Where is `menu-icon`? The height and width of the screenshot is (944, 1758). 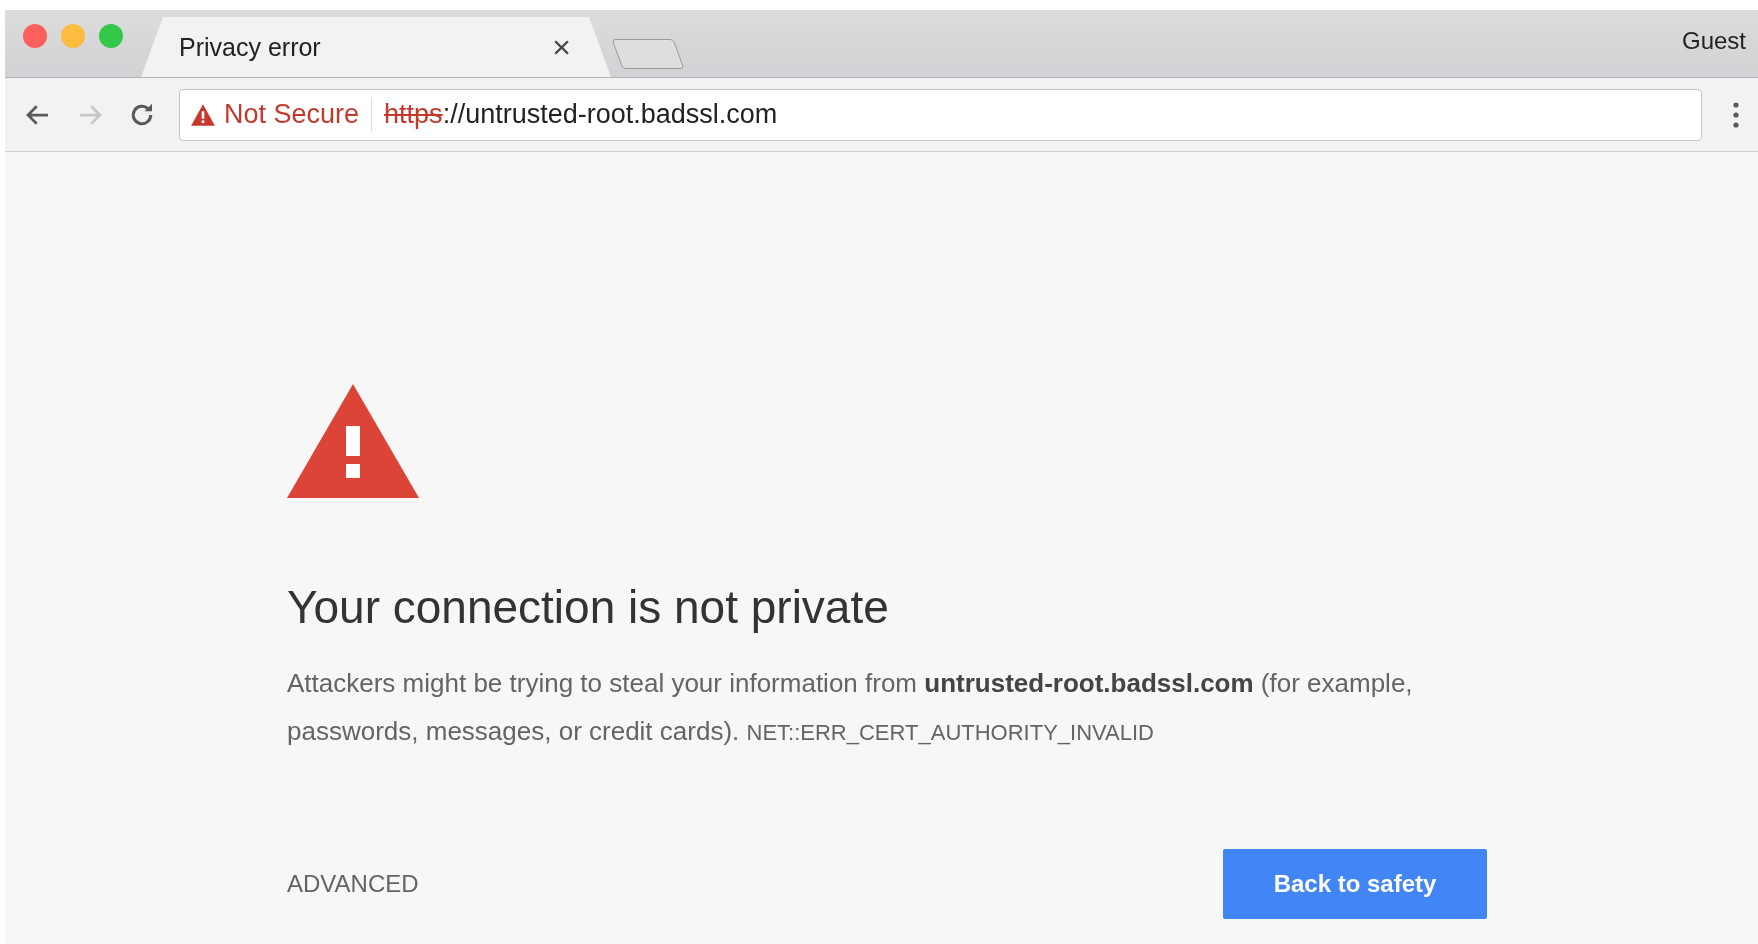
menu-icon is located at coordinates (1736, 114).